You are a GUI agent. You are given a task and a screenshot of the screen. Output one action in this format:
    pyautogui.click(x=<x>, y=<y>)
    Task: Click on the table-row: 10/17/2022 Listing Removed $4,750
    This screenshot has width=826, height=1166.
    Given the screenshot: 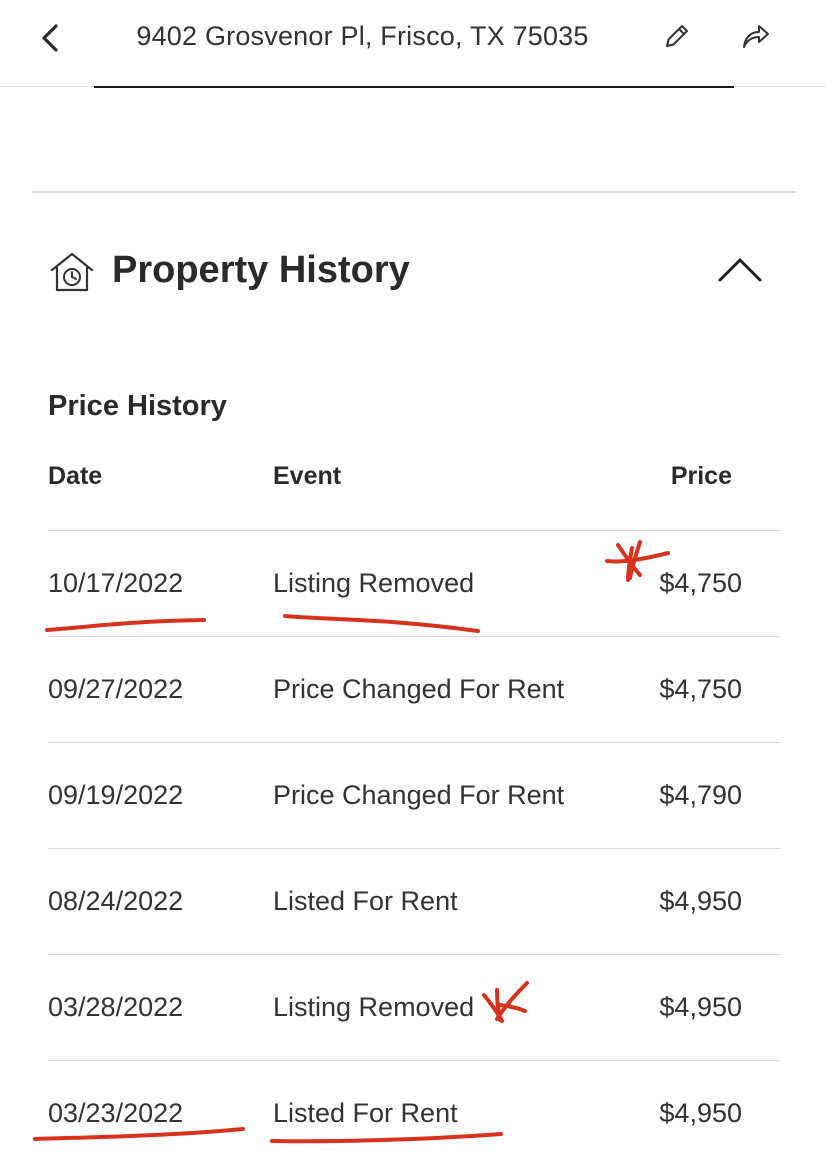 What is the action you would take?
    pyautogui.click(x=414, y=583)
    